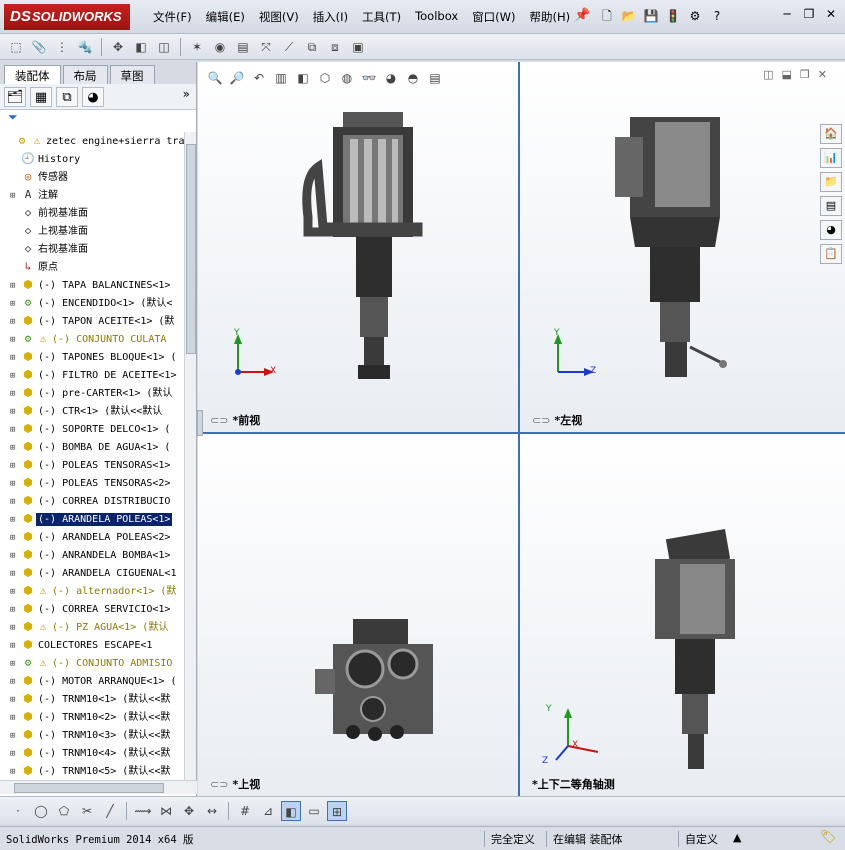 The width and height of the screenshot is (845, 850). Describe the element at coordinates (172, 17) in the screenshot. I see `menu-item: 文件(F)` at that location.